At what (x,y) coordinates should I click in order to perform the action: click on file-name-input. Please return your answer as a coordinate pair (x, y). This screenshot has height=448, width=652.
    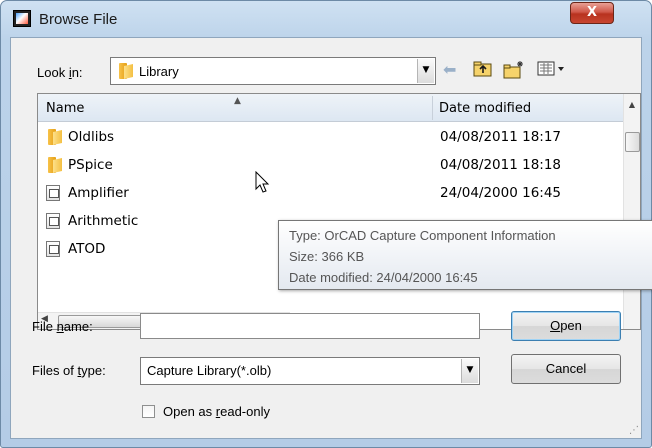
    Looking at the image, I should click on (310, 326).